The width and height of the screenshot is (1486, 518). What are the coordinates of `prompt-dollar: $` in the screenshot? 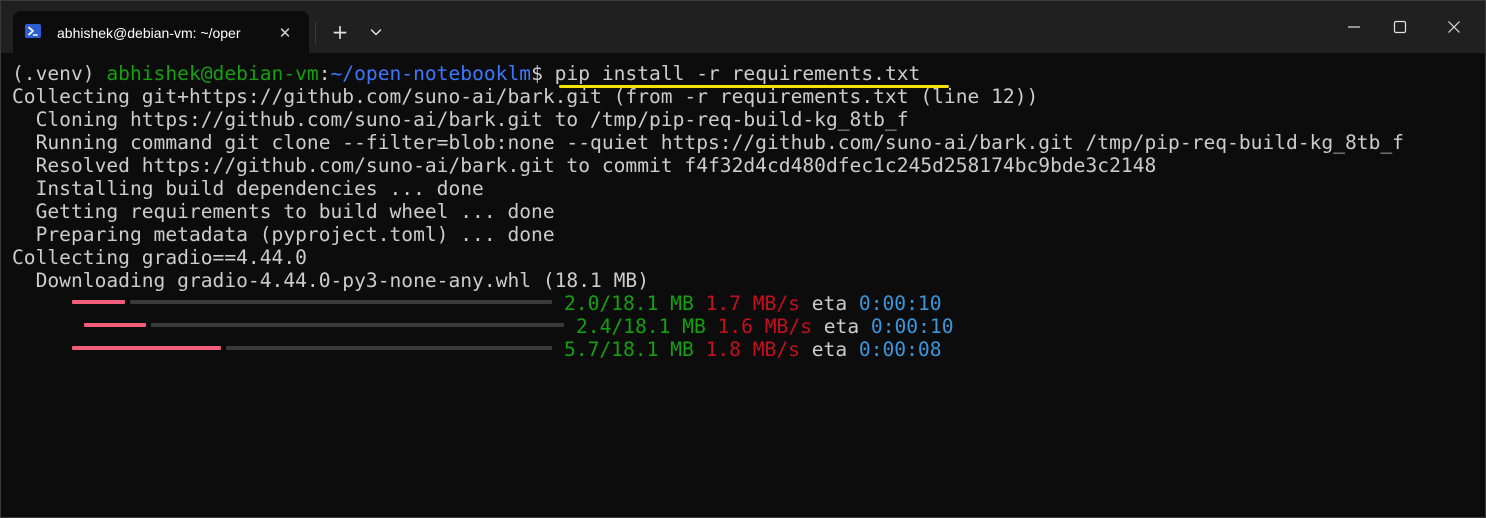 It's located at (543, 73).